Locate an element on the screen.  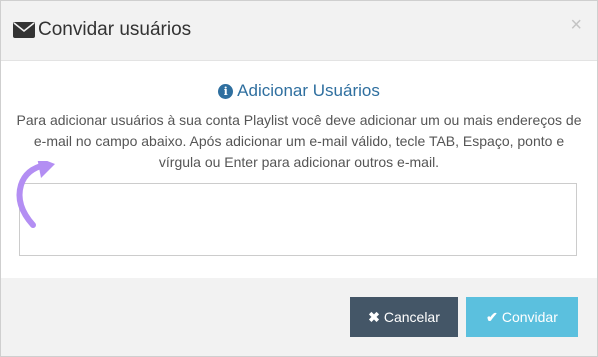
cancel-button-label: Cancelar is located at coordinates (411, 317).